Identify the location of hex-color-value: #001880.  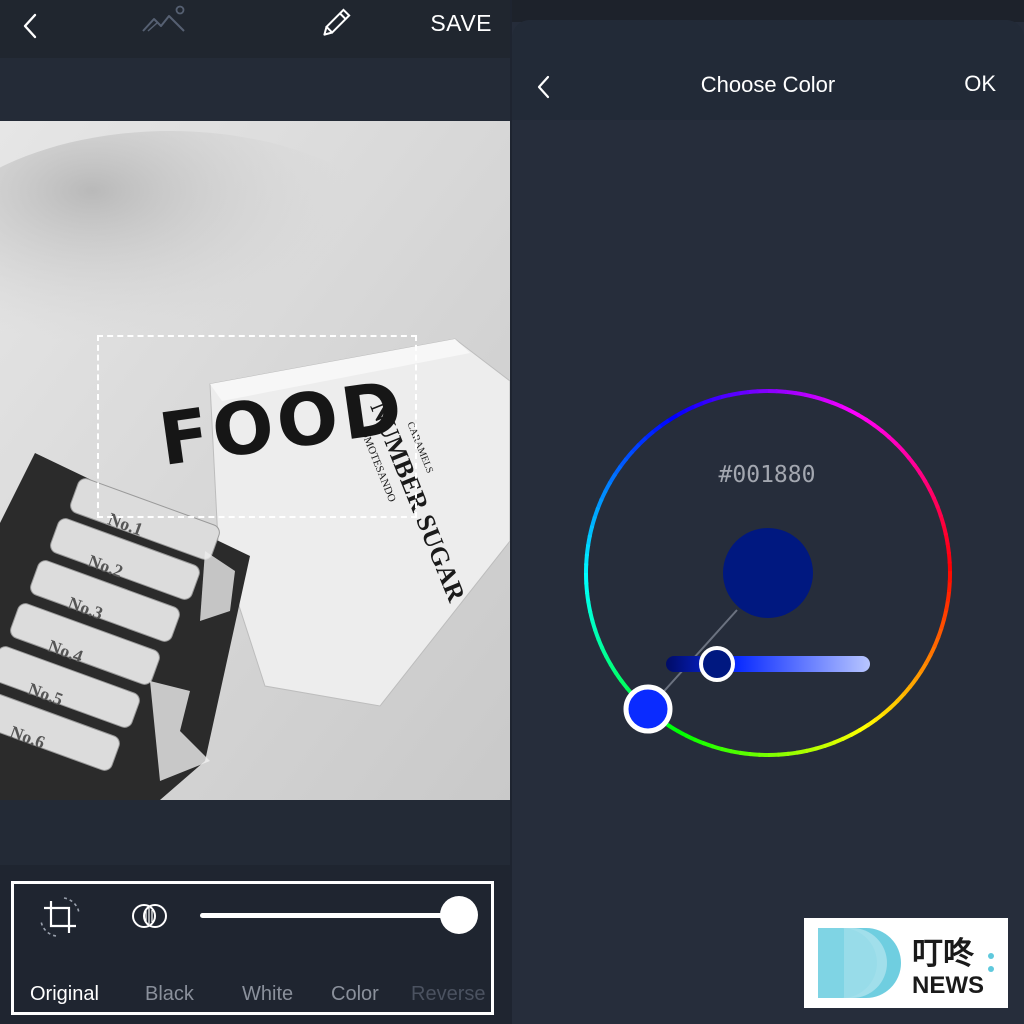
(767, 475).